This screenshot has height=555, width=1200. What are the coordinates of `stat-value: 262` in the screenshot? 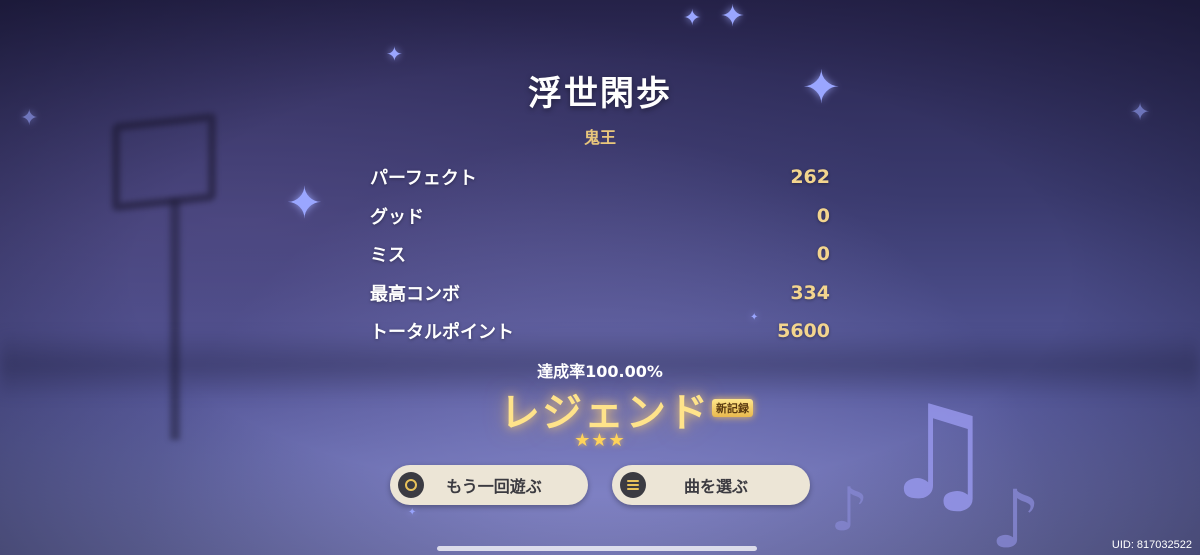 It's located at (810, 177).